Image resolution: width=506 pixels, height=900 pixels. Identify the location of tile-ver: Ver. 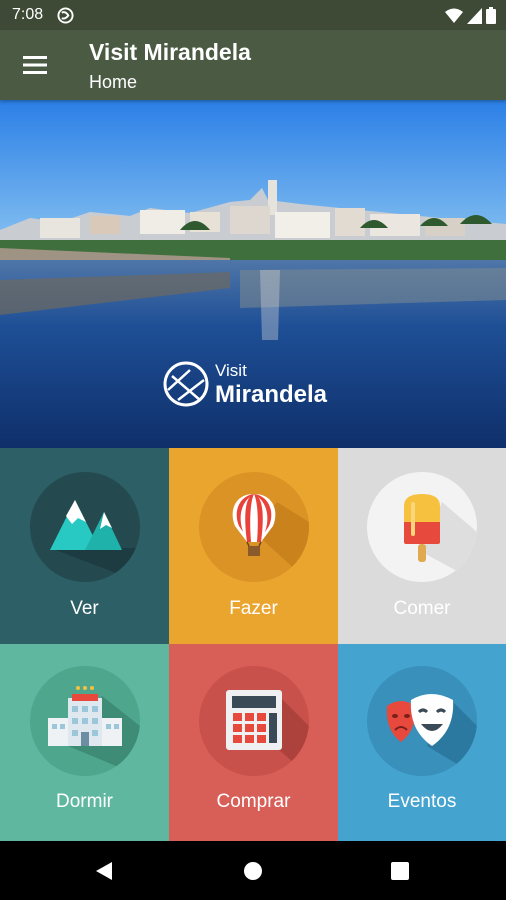
(84, 546).